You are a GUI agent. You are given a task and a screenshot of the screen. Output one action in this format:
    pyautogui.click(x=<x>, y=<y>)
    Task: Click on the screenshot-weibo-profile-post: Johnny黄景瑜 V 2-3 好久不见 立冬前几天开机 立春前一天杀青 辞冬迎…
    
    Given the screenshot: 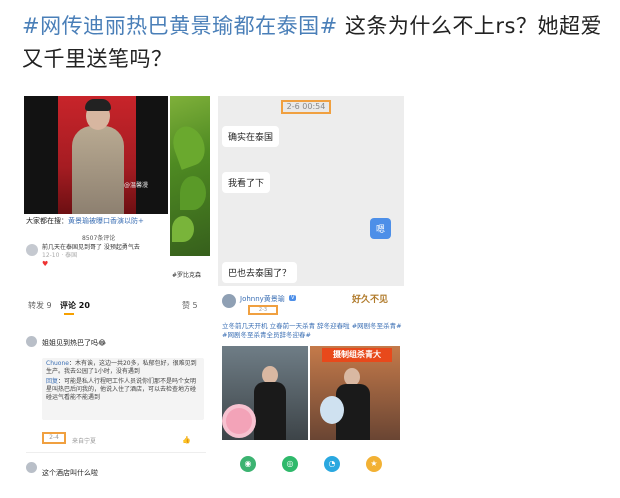 What is the action you would take?
    pyautogui.click(x=311, y=389)
    